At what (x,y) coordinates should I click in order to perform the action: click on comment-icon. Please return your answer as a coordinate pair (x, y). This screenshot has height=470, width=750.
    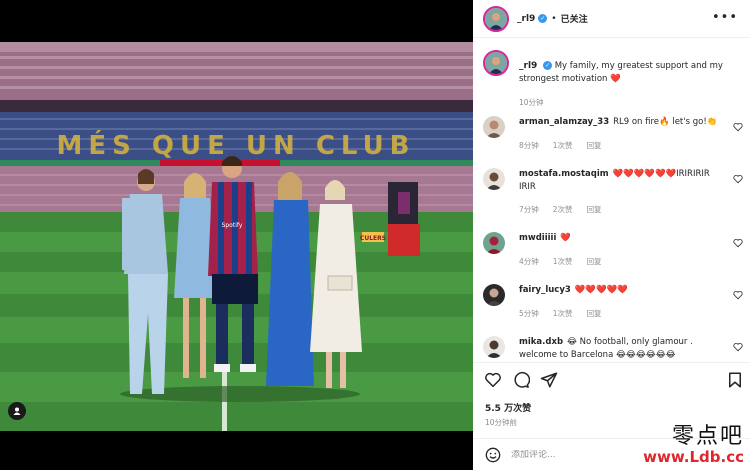
    Looking at the image, I should click on (521, 380).